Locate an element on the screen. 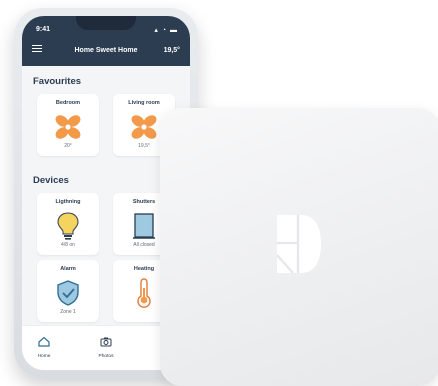 The image size is (438, 386). home-icon is located at coordinates (44, 341).